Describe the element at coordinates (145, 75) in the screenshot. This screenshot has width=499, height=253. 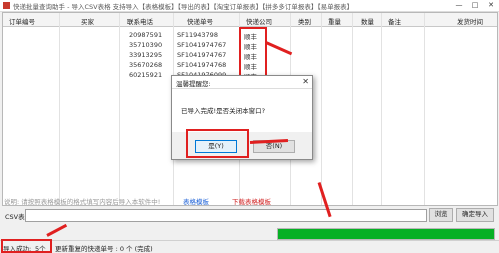
I see `cell-phone: 60215921` at that location.